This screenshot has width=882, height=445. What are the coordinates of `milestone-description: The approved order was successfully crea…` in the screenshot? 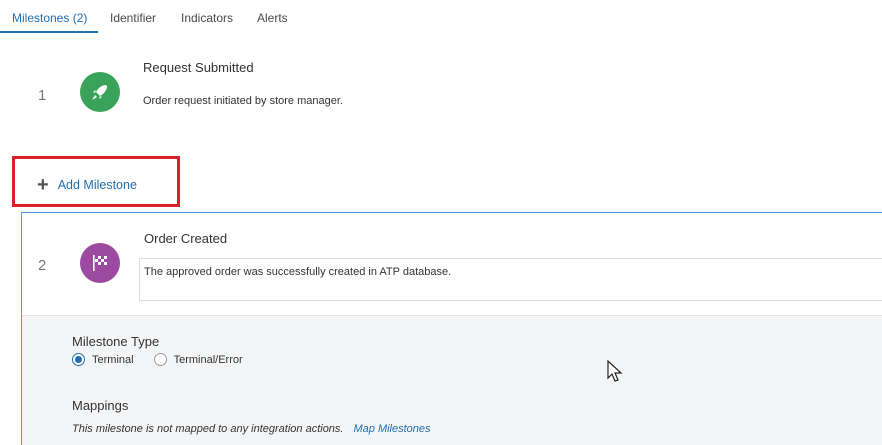 It's located at (298, 272).